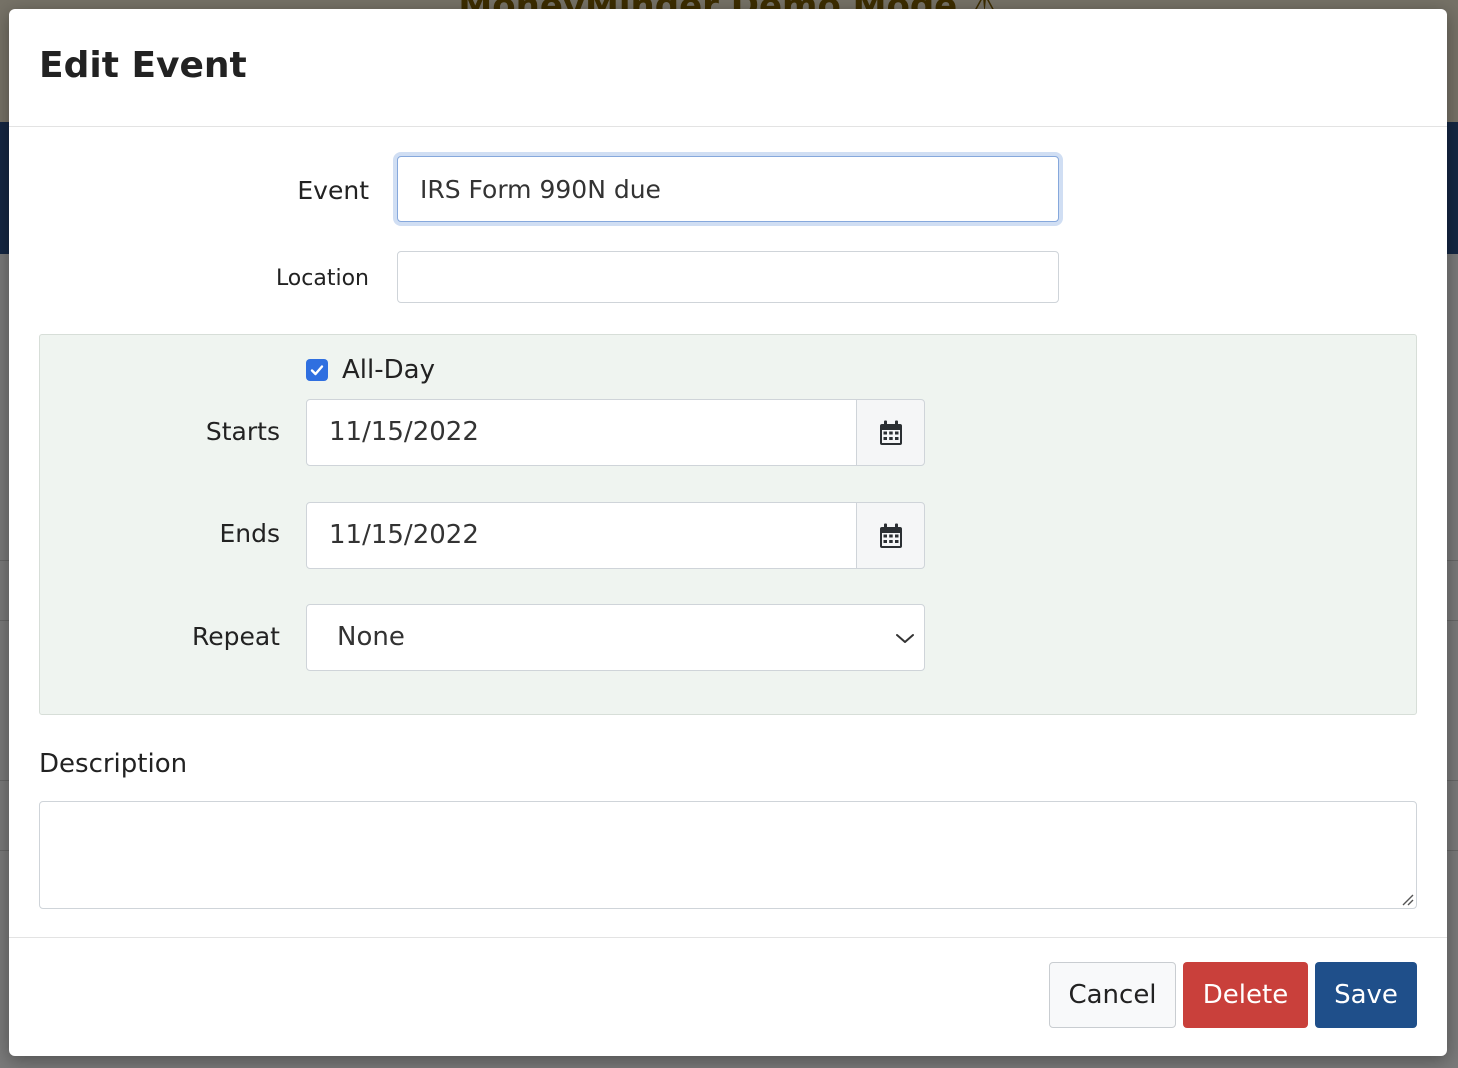 The height and width of the screenshot is (1068, 1458). What do you see at coordinates (388, 370) in the screenshot?
I see `all-day-label: All-Day` at bounding box center [388, 370].